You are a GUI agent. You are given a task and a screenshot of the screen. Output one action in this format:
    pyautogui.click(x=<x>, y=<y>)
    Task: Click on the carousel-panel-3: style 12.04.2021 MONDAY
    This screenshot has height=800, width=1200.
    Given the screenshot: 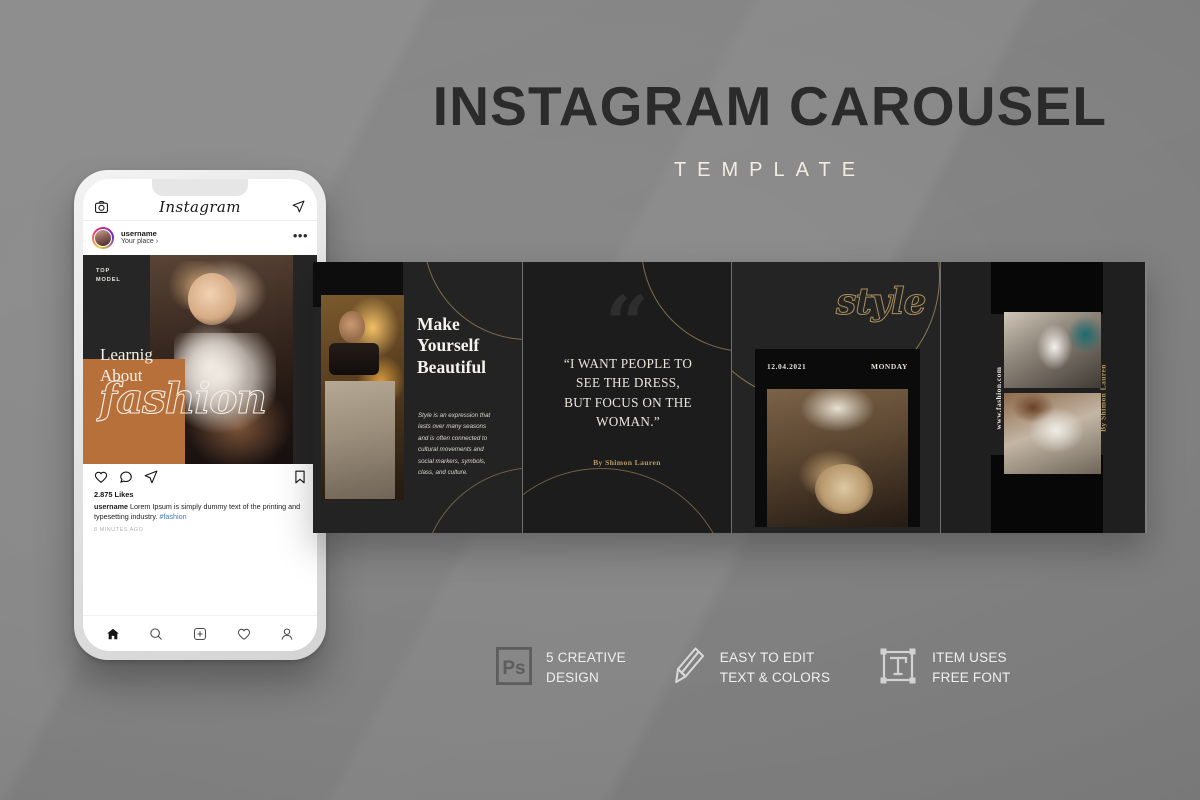 What is the action you would take?
    pyautogui.click(x=835, y=397)
    